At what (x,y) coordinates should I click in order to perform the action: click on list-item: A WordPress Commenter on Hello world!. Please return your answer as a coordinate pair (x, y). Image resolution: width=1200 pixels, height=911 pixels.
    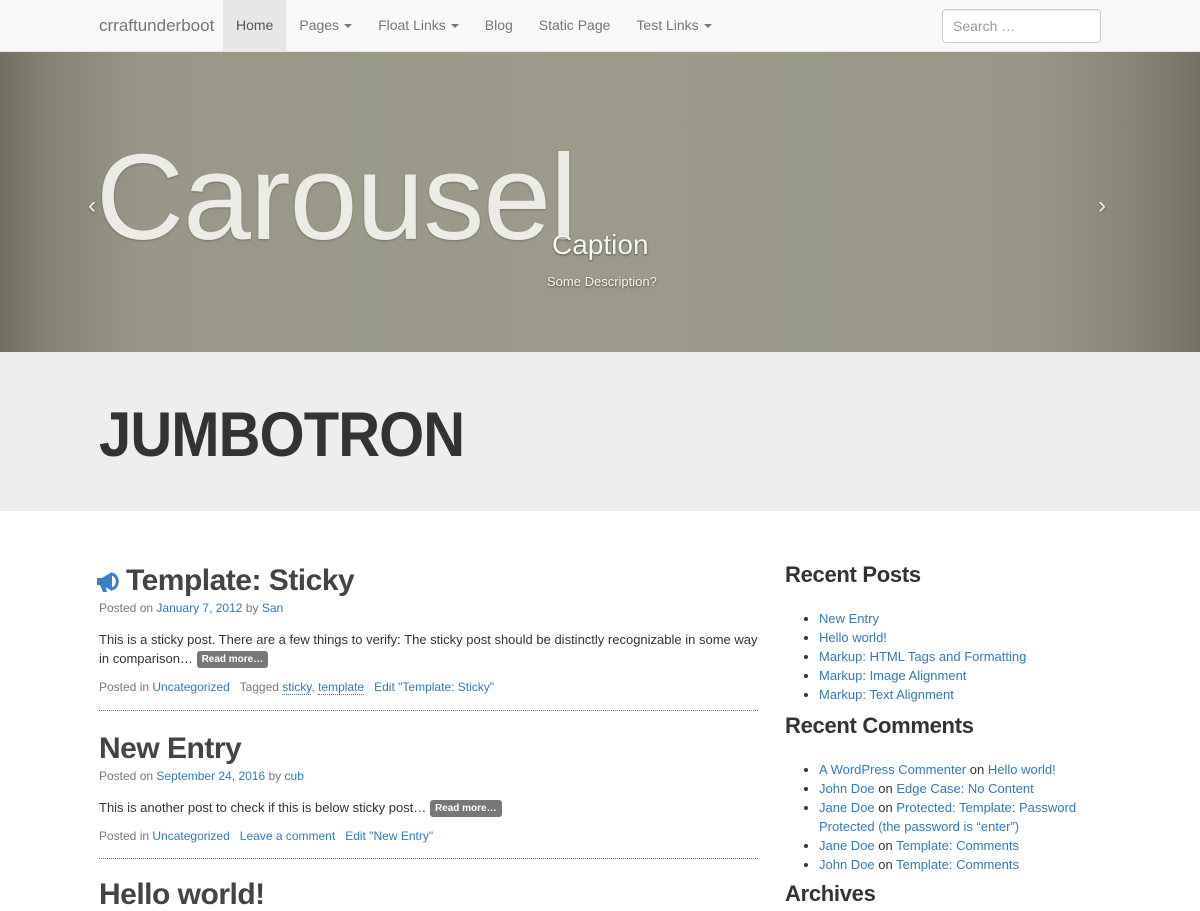
    Looking at the image, I should click on (952, 769).